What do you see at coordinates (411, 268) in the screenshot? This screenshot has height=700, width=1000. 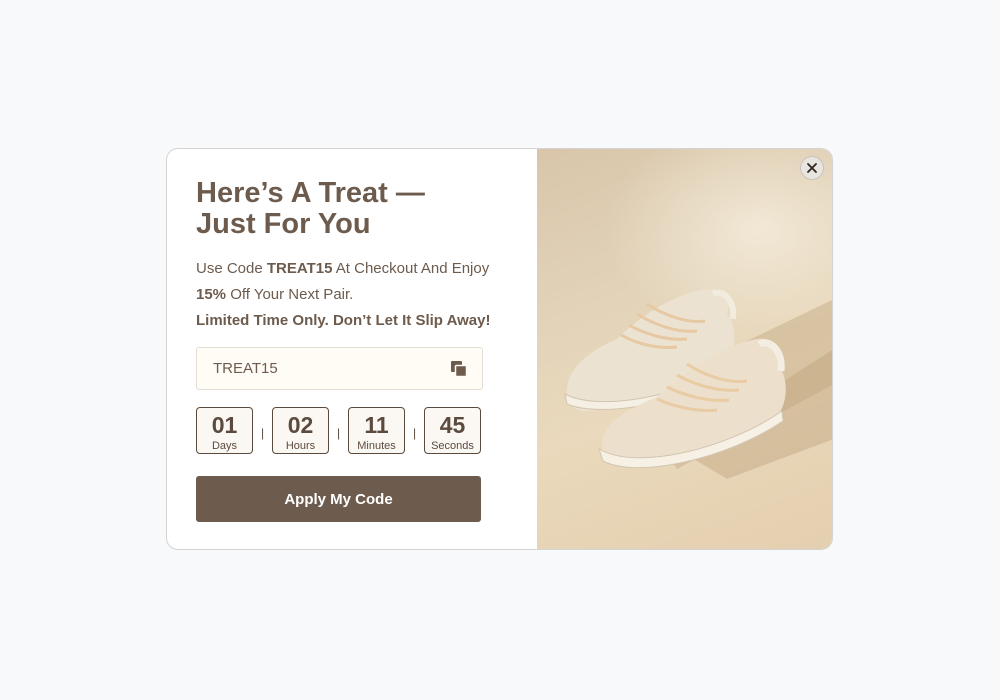 I see `desc-at-checkout: At Checkout And Enjoy` at bounding box center [411, 268].